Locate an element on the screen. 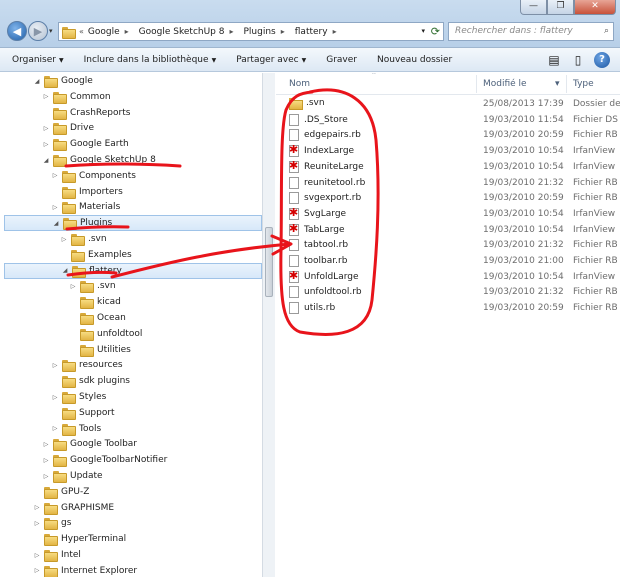 This screenshot has height=577, width=620. column-name: Nom is located at coordinates (299, 84).